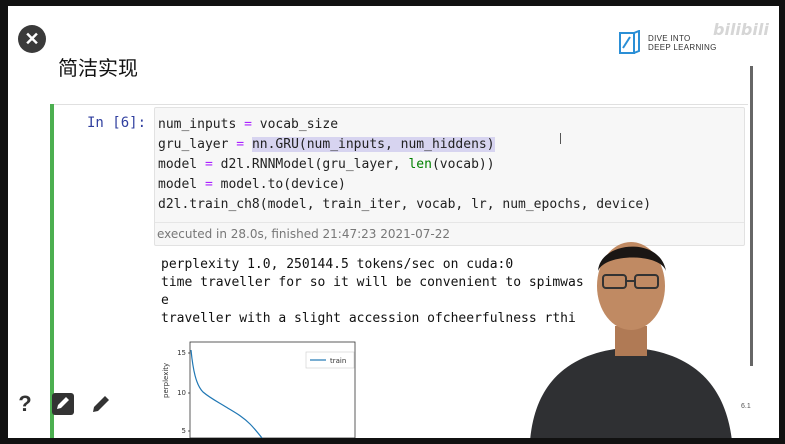 The height and width of the screenshot is (444, 785). I want to click on slide-title: 简洁实现, so click(98, 68).